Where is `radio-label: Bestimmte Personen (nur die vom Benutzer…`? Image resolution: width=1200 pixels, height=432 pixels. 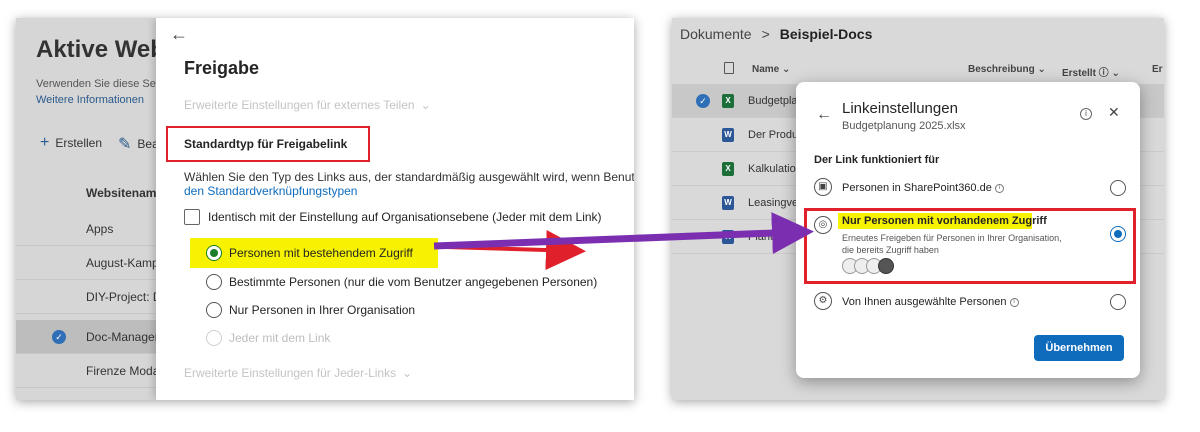
radio-label: Bestimmte Personen (nur die vom Benutzer… is located at coordinates (413, 282).